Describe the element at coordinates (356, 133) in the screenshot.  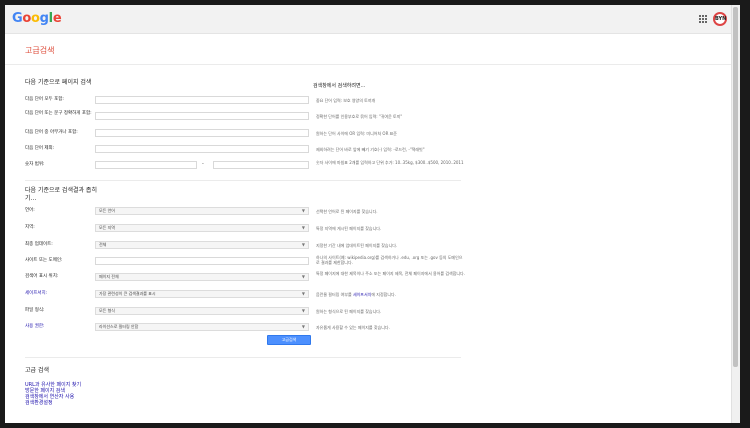
I see `any-words-hint: 원하는 단어 사이에 OR 입력: 미니어처 OR 표준` at that location.